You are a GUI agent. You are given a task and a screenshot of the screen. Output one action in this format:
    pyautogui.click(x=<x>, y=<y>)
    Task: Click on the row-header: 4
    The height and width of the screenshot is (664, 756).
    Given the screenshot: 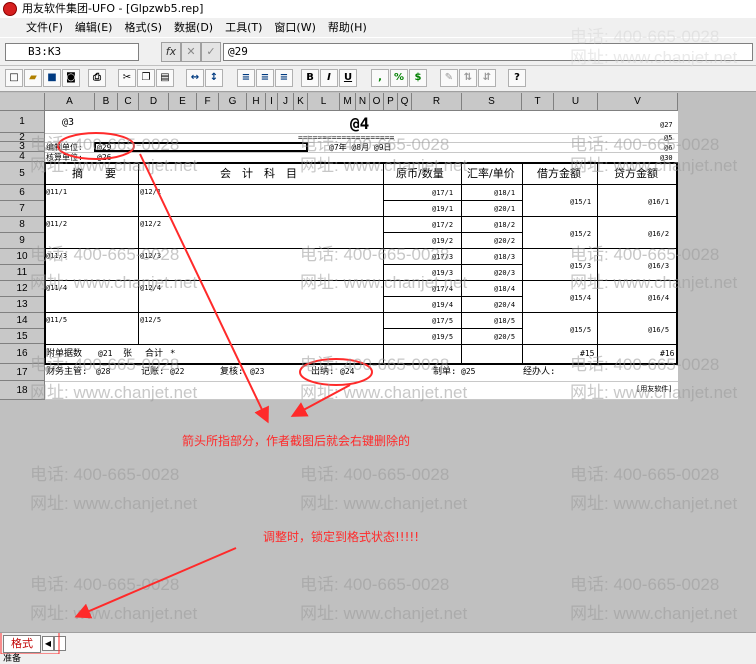 What is the action you would take?
    pyautogui.click(x=22, y=157)
    